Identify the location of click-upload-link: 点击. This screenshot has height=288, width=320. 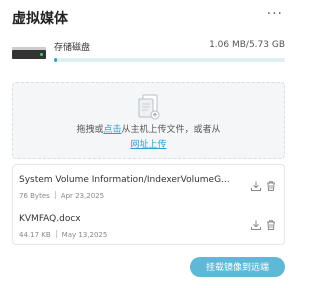
(112, 130).